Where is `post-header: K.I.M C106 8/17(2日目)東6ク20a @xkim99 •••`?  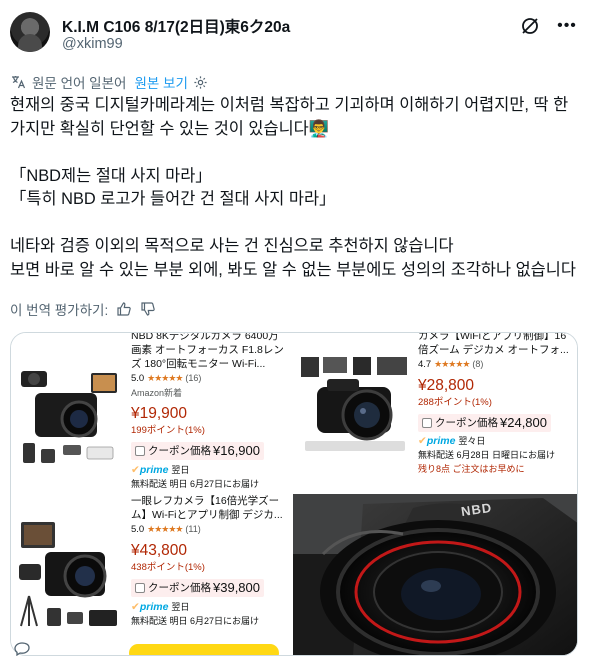 post-header: K.I.M C106 8/17(2日目)東6ク20a @xkim99 ••• is located at coordinates (294, 34).